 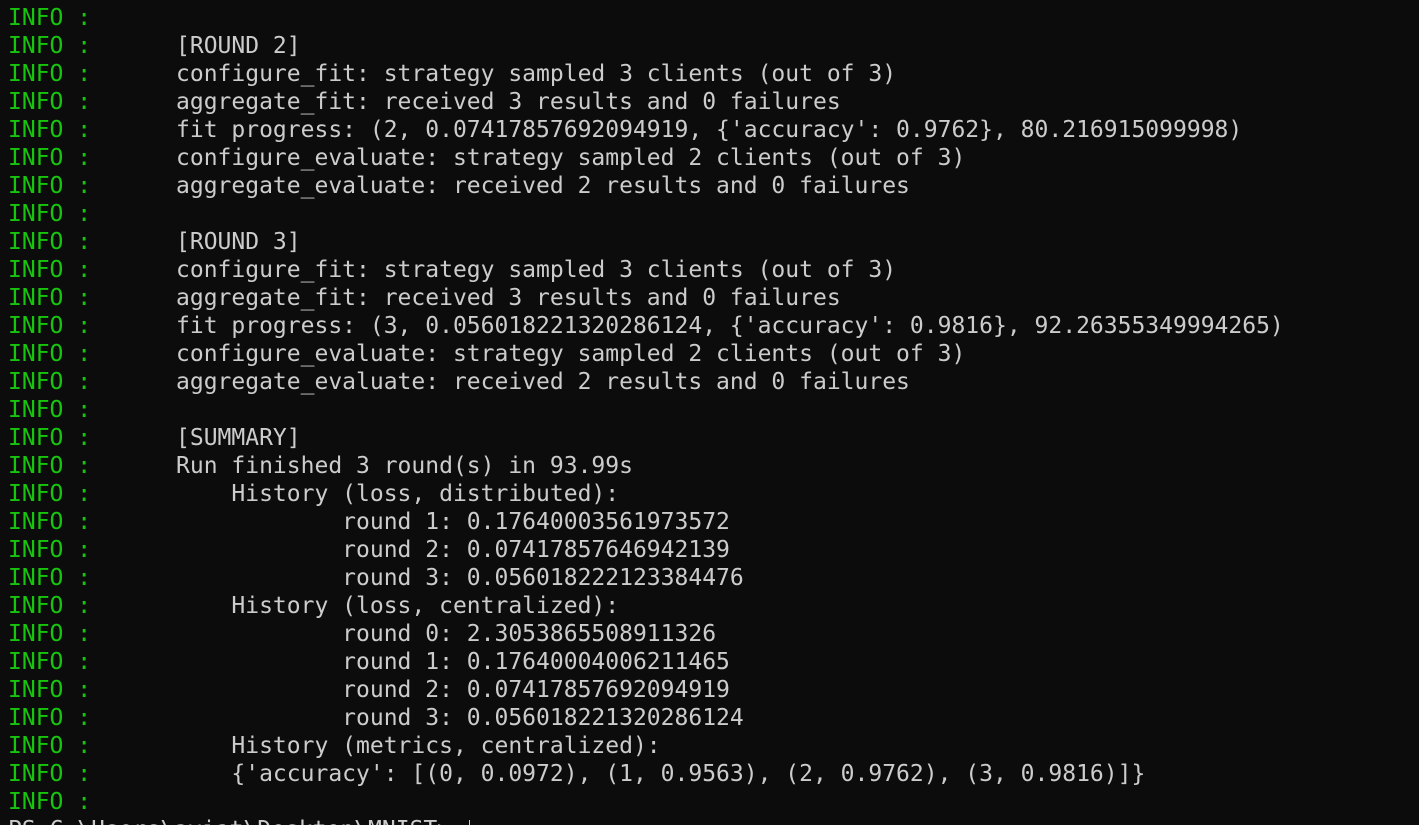 What do you see at coordinates (238, 242) in the screenshot?
I see `log-message: [ROUND 3]` at bounding box center [238, 242].